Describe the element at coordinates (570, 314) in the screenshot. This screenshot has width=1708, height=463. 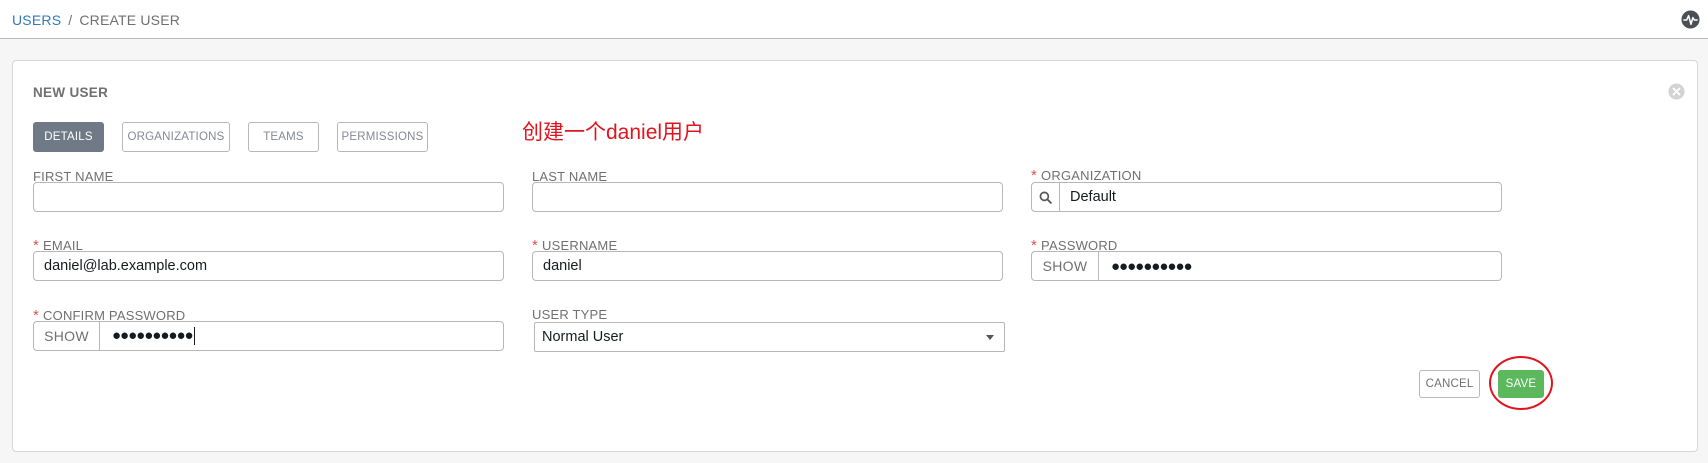
I see `user-type-label: USER TYPE` at that location.